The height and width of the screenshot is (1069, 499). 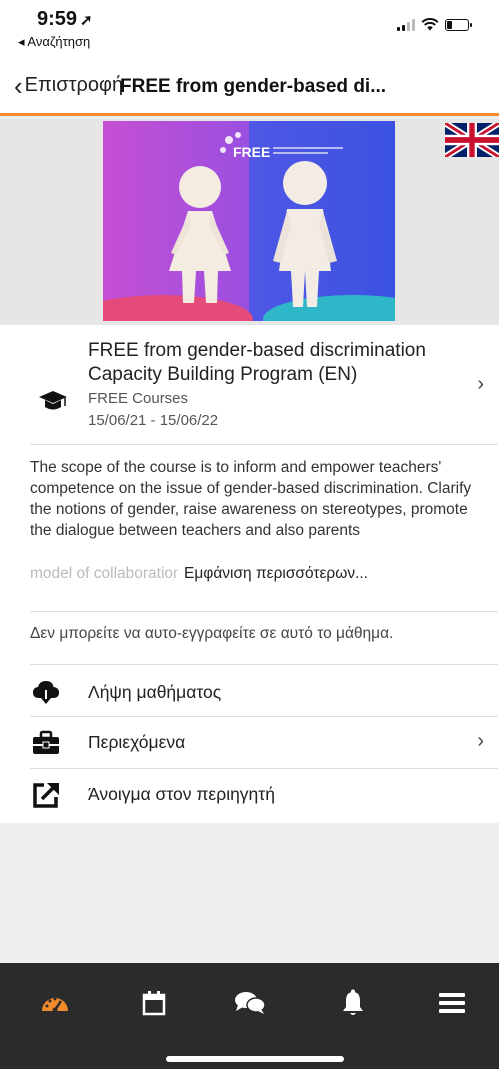 I want to click on clock-text: 9:59, so click(x=57, y=19).